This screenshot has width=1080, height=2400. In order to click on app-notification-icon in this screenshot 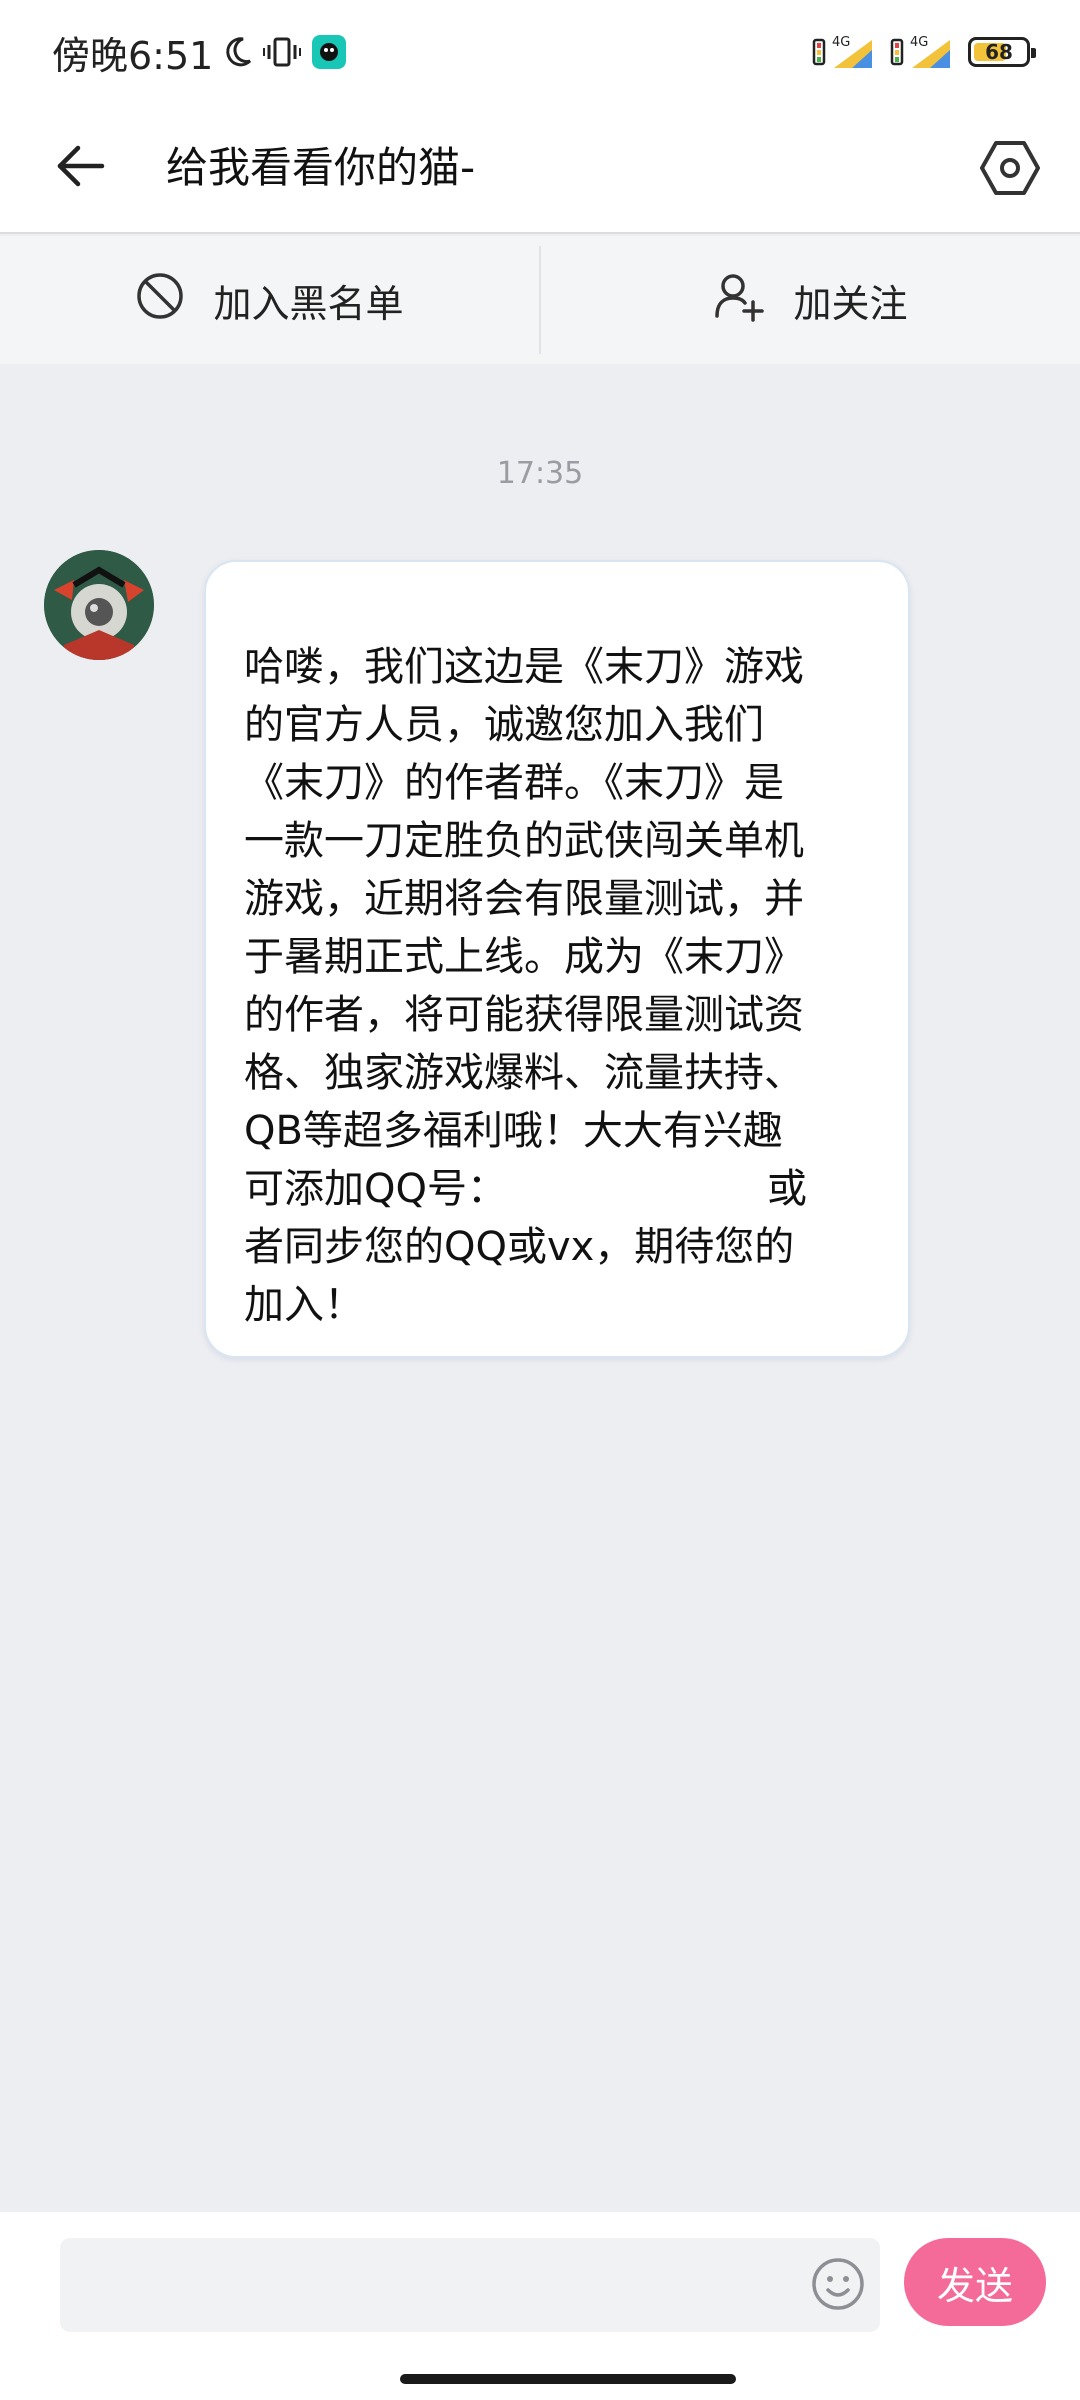, I will do `click(329, 52)`.